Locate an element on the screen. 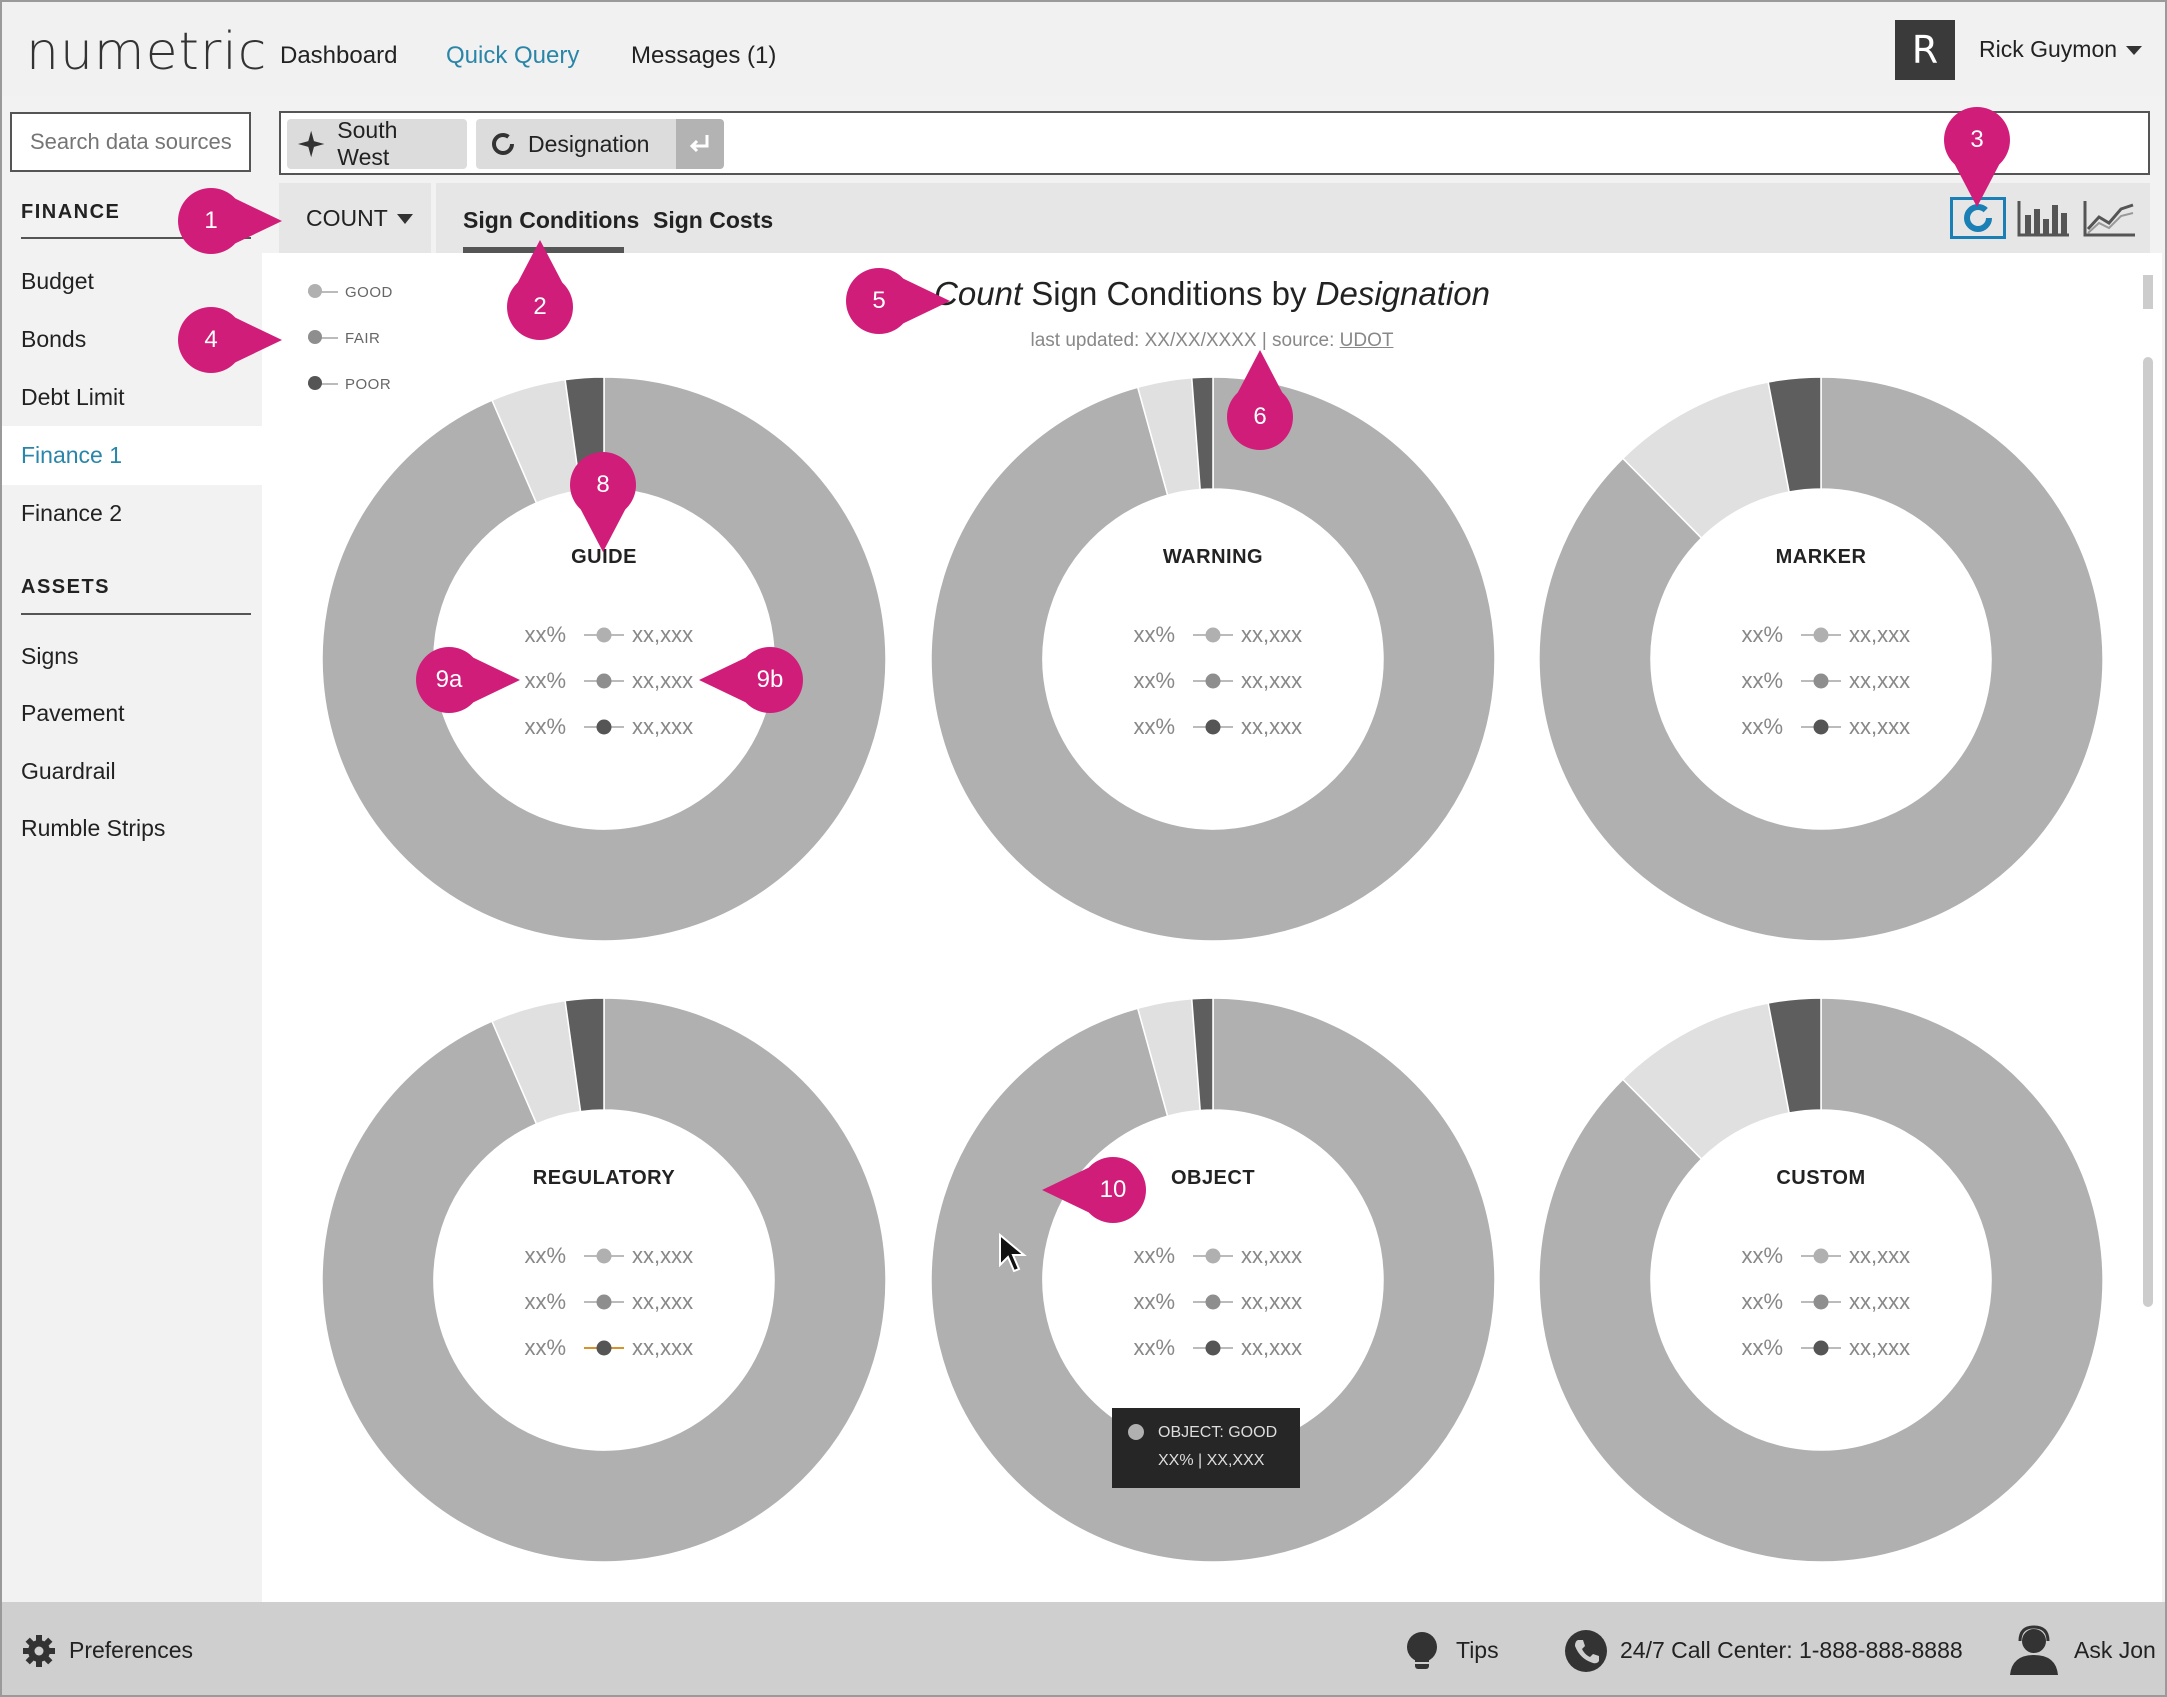  sidebar-heading-assets: ASSETS is located at coordinates (66, 587).